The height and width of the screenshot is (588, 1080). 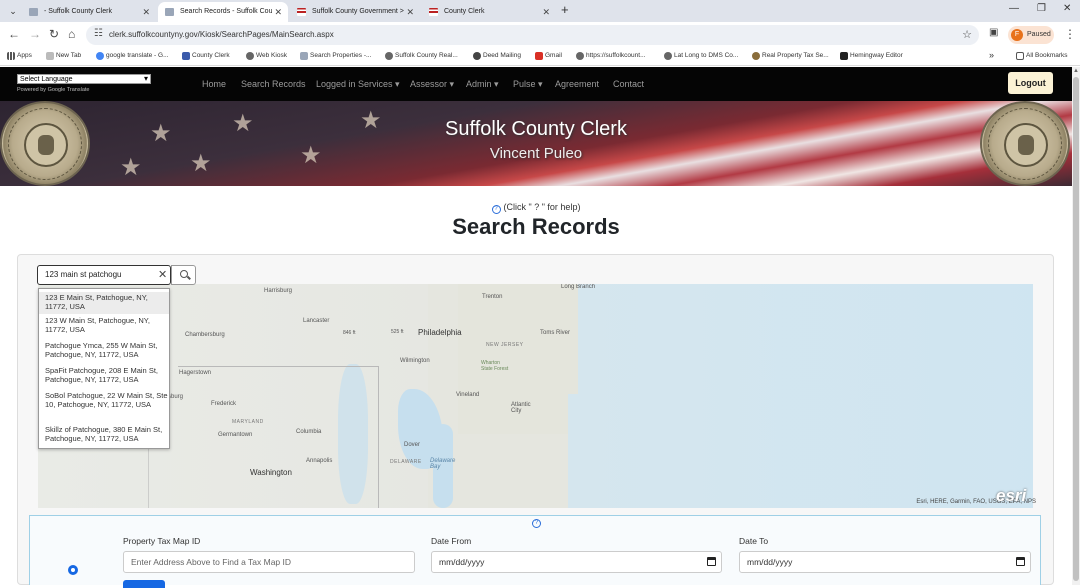 What do you see at coordinates (235, 435) in the screenshot?
I see `map-label: Germantown` at bounding box center [235, 435].